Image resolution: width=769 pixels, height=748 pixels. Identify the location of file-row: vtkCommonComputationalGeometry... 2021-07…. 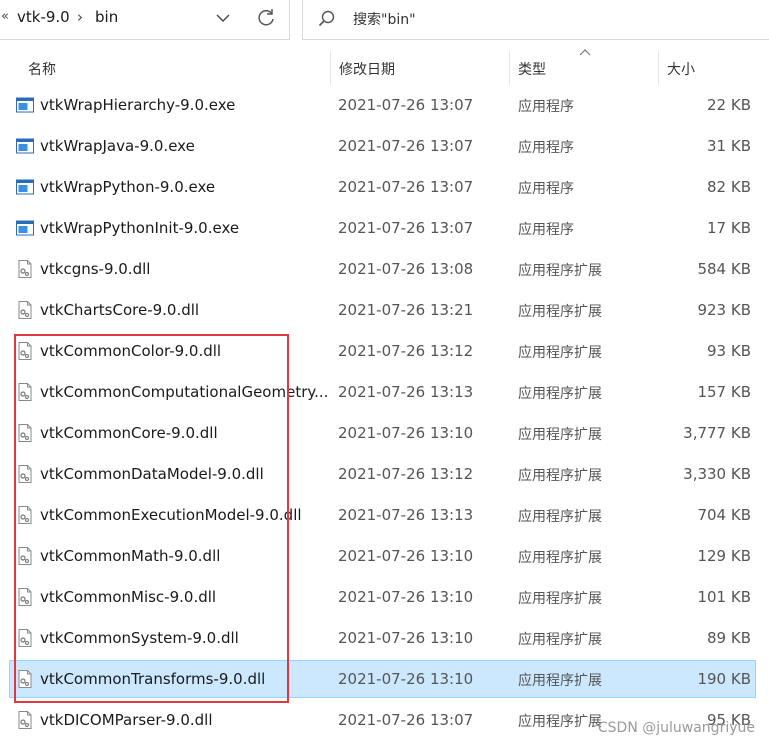
(384, 392).